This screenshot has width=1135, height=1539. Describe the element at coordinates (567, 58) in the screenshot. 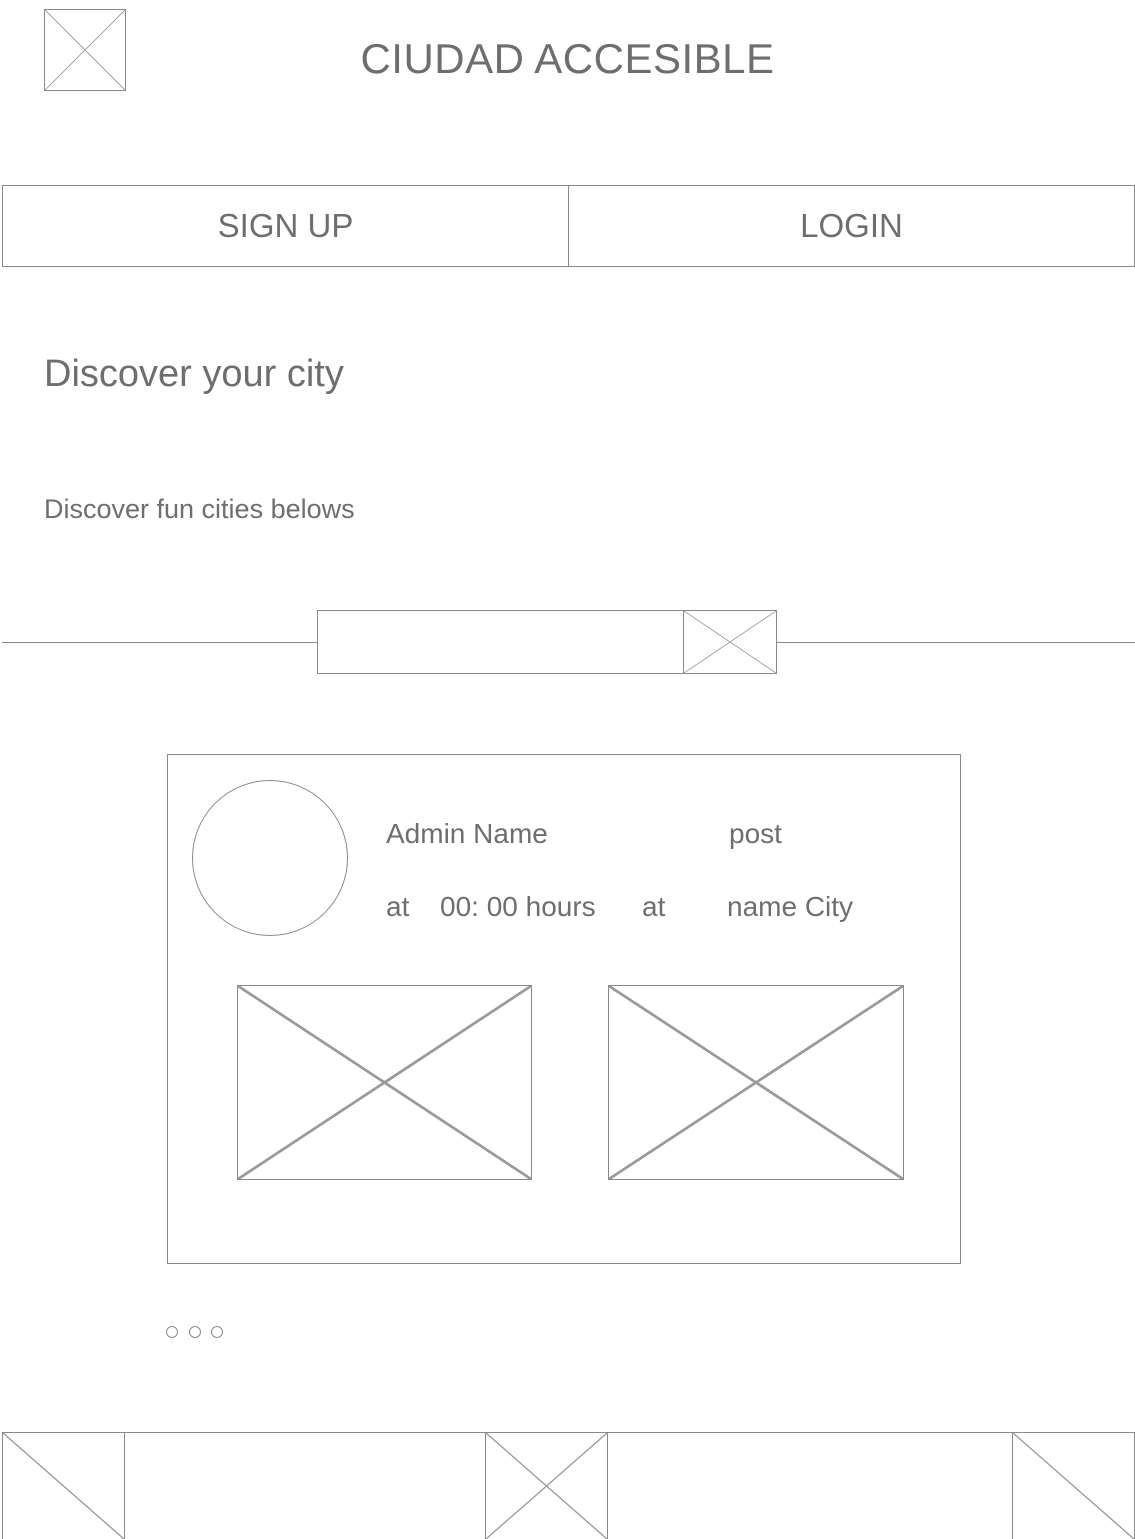

I see `app-title: CIUDAD ACCESIBLE` at that location.